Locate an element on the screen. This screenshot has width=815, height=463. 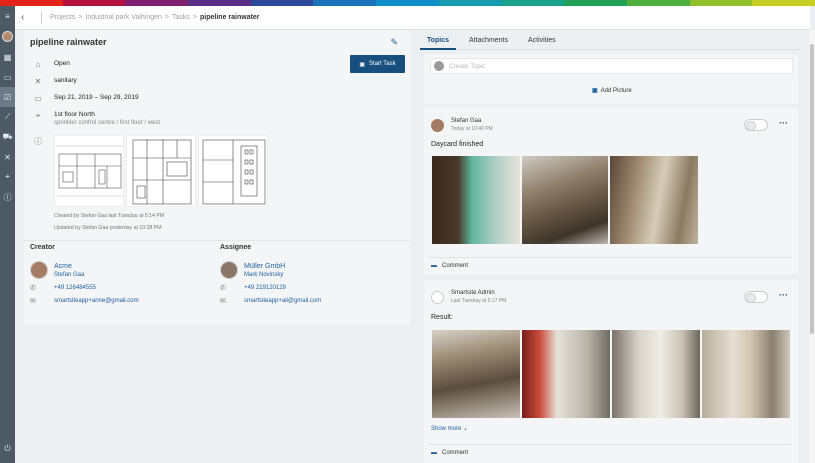
creator-name: Stefan Gaa is located at coordinates (69, 275).